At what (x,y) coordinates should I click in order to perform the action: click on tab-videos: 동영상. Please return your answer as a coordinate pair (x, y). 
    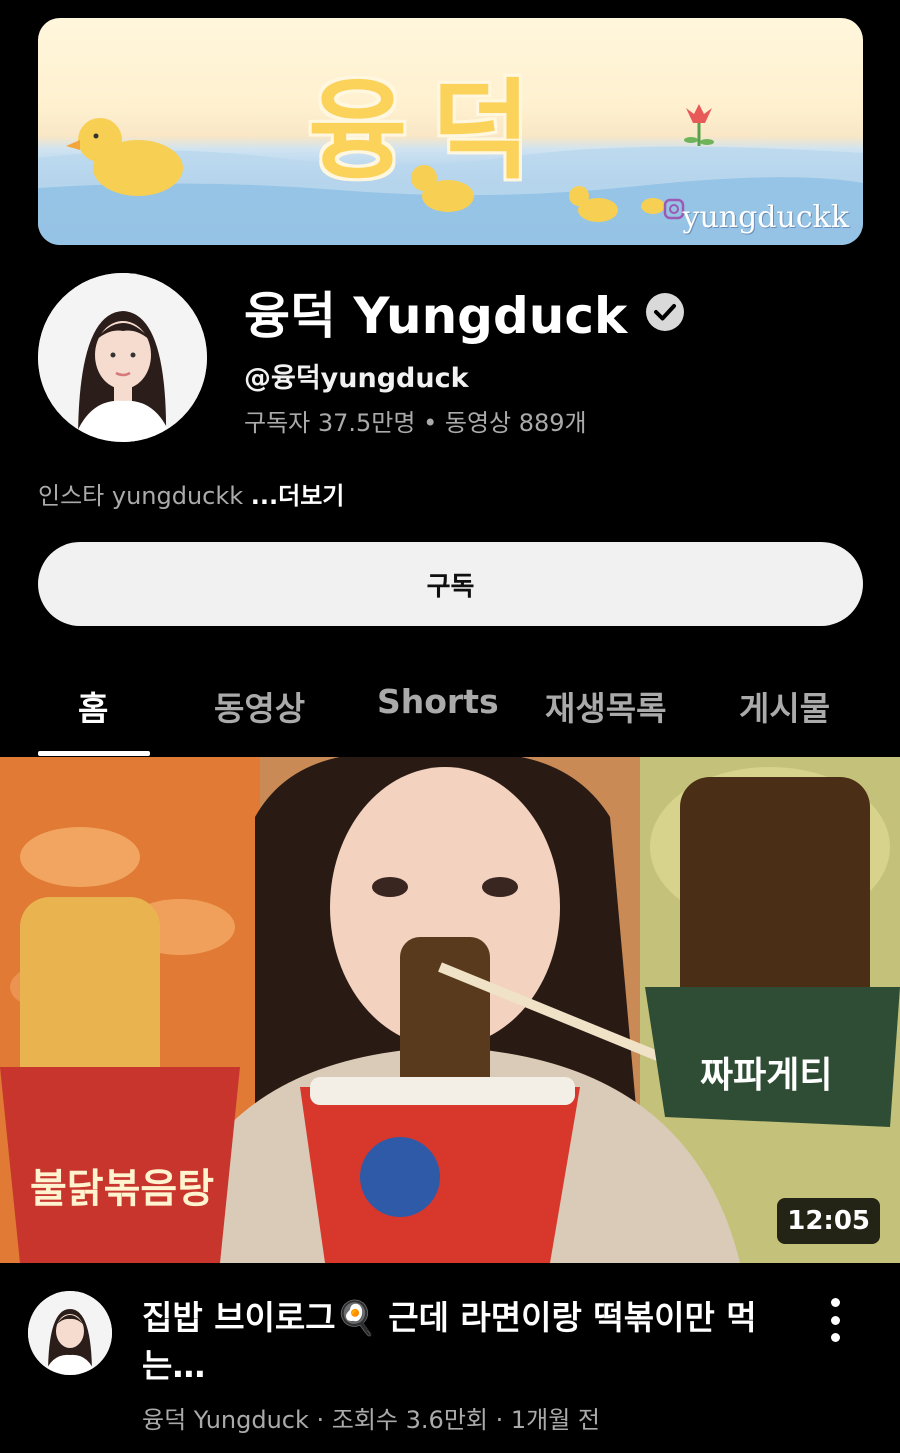
    Looking at the image, I should click on (259, 706).